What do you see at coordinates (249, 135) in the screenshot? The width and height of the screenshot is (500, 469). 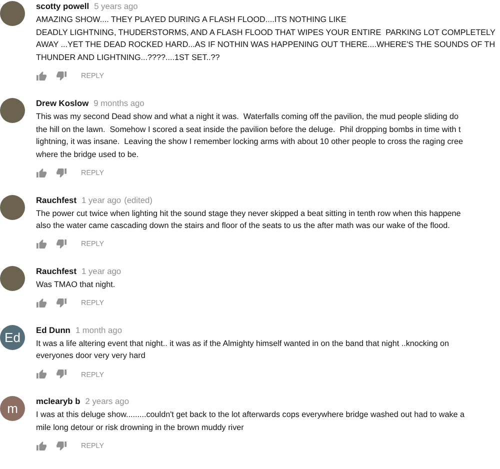 I see `comment-text: This was my second Dead show and what a night it was. Waterfalls coming off the pavilion, the mud people sliding do the hill on the lawn. Somehow I scored a seat inside the pavilion before the deluge. Phil dropping bombs in time with t lightning, it was insane. Leaving the show I remember locking arms with about 10 other people to cross the raging cree where the bridge used to be.` at bounding box center [249, 135].